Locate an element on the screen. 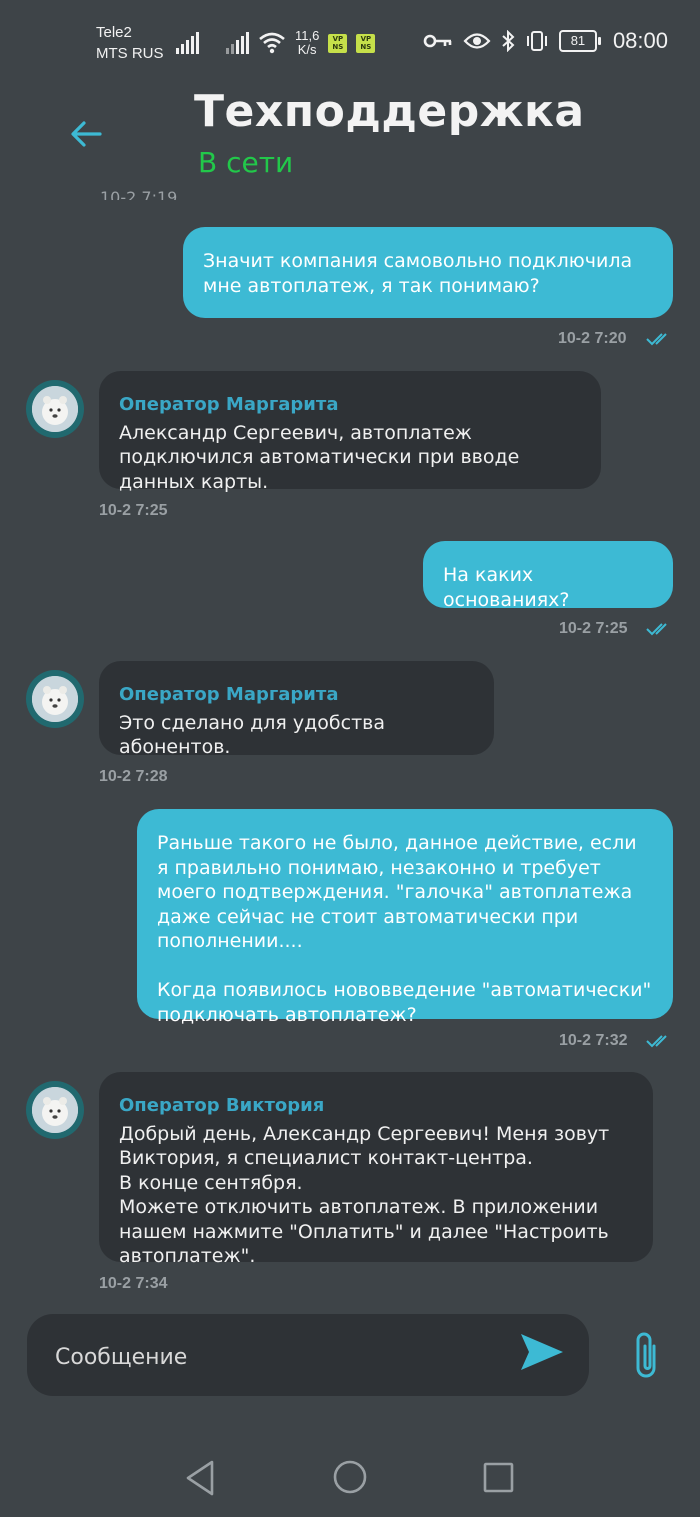 The height and width of the screenshot is (1517, 700). carrier-names: Tele2 MTS RUS is located at coordinates (130, 43).